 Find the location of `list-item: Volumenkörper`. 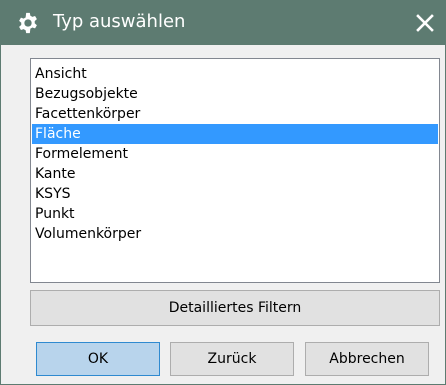

list-item: Volumenkörper is located at coordinates (235, 234).